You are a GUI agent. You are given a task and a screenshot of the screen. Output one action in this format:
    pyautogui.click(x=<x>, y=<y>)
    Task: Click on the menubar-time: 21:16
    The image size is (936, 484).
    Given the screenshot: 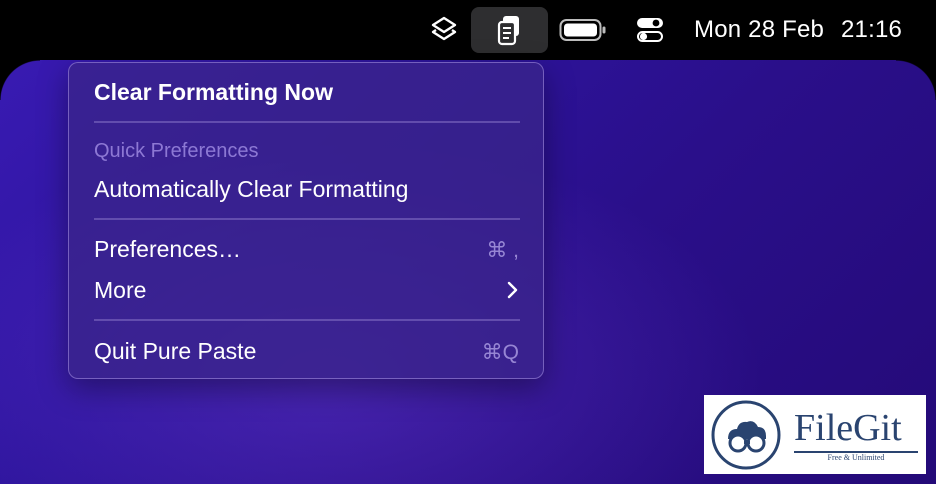 What is the action you would take?
    pyautogui.click(x=871, y=30)
    